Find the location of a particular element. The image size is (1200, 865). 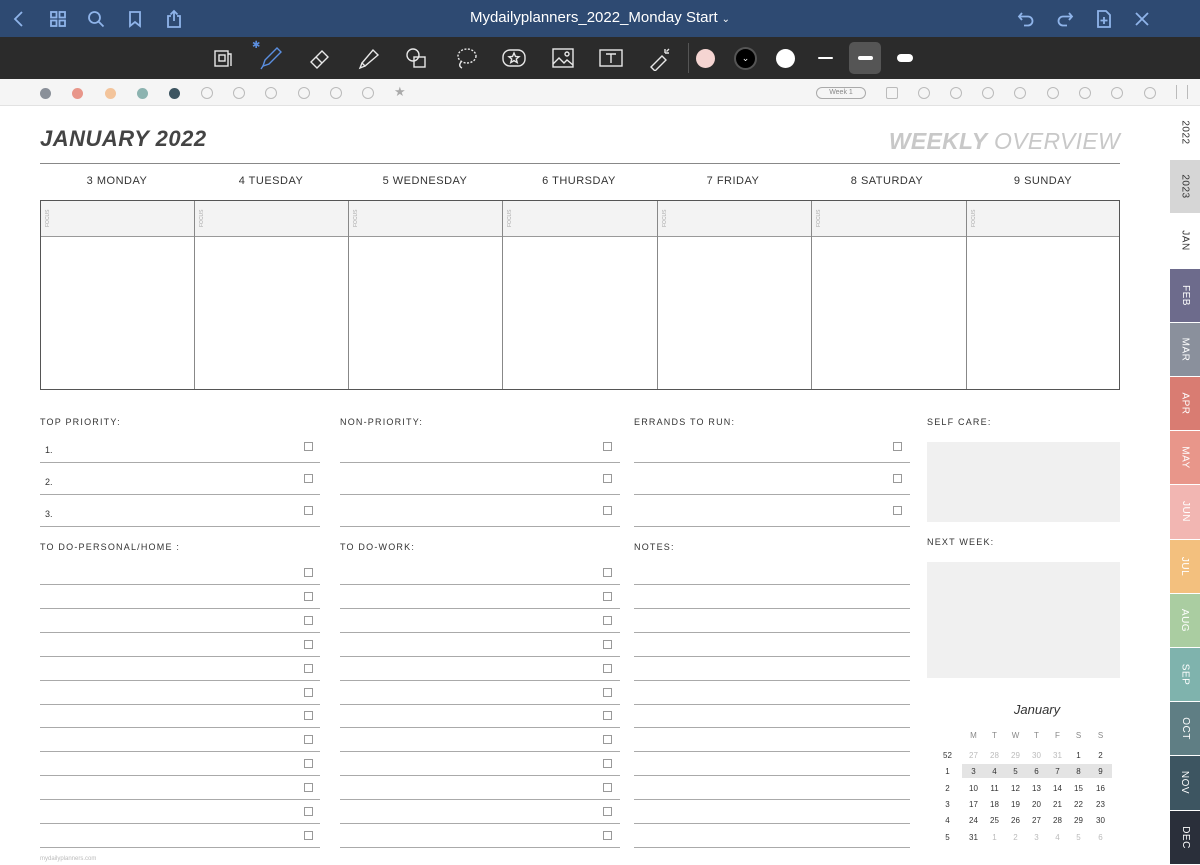

tab-jun: JUN is located at coordinates (1185, 512).